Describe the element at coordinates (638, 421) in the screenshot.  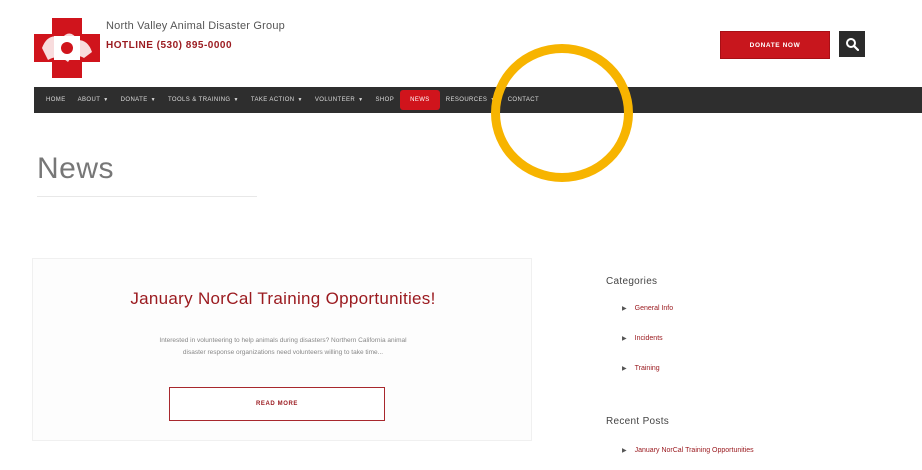
I see `recent-posts-heading: Recent Posts` at that location.